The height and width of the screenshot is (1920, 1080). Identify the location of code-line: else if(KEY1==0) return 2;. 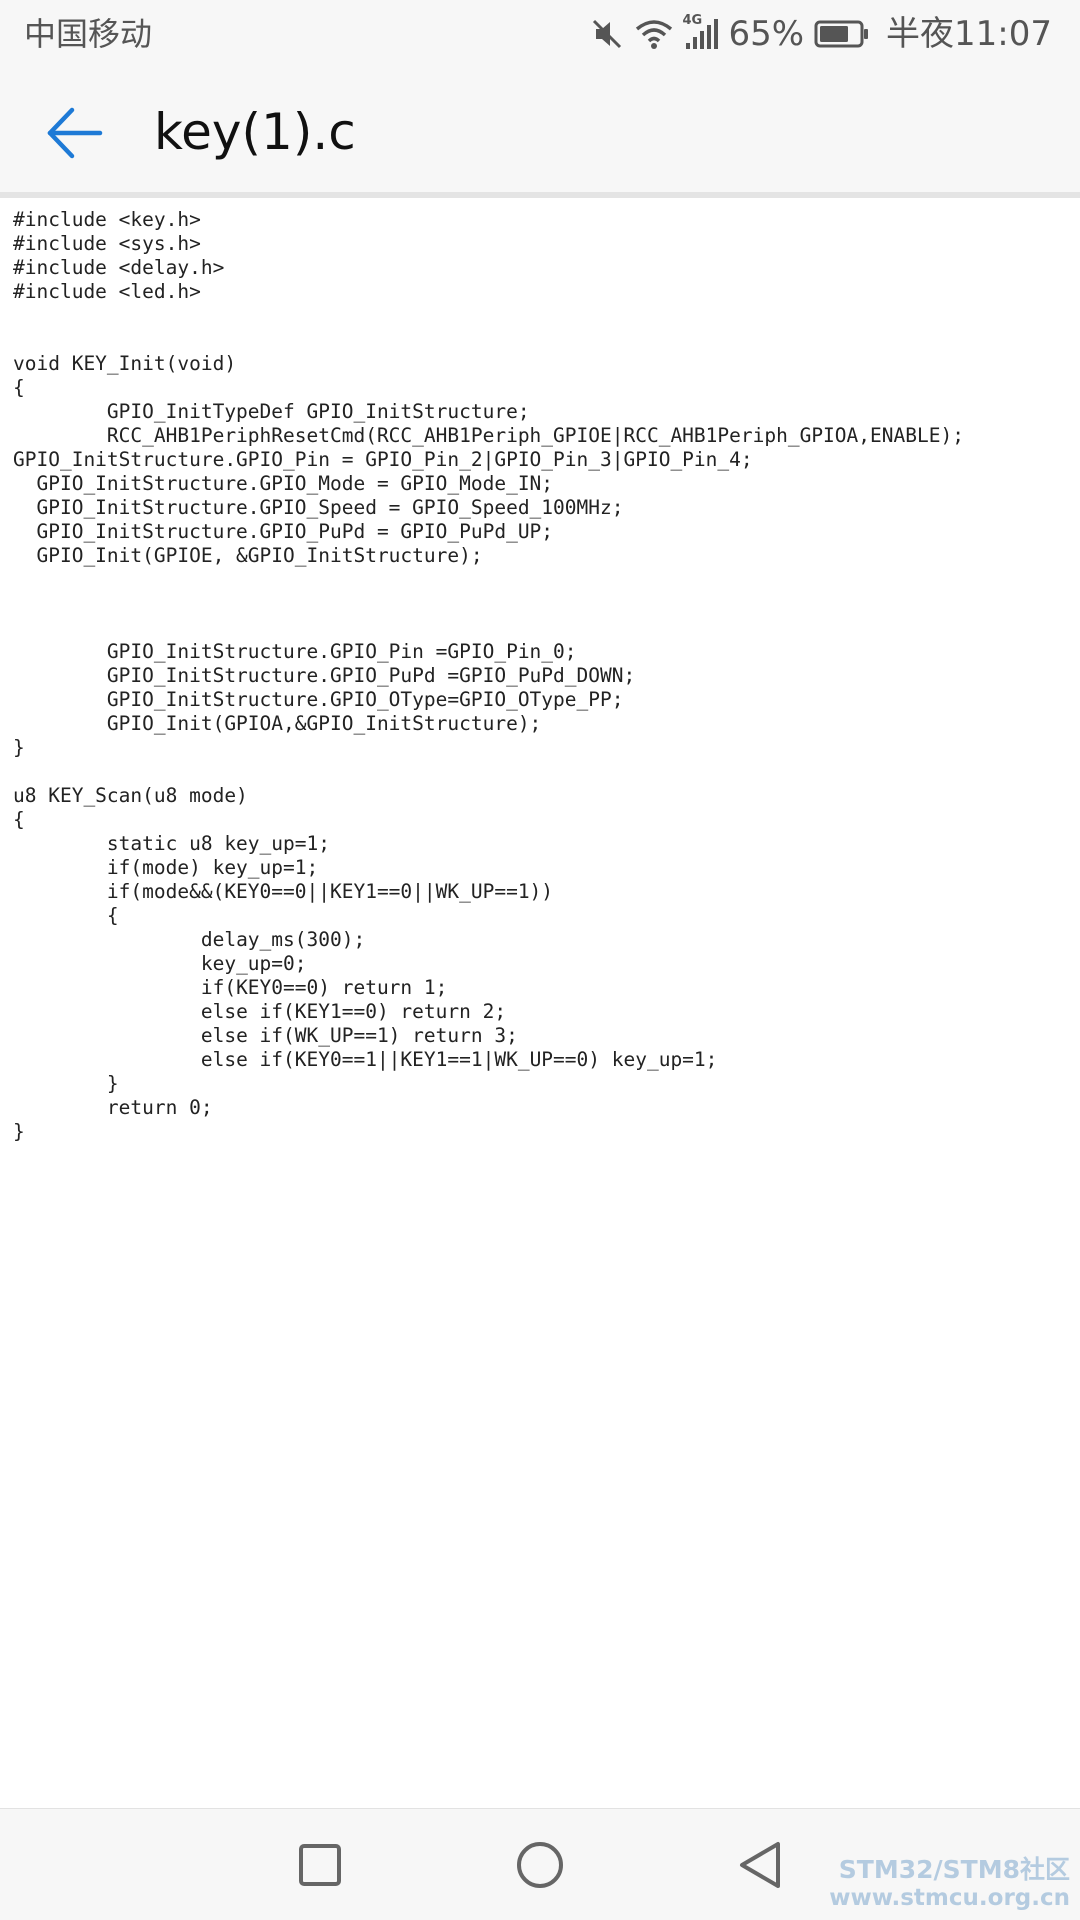
(260, 1011).